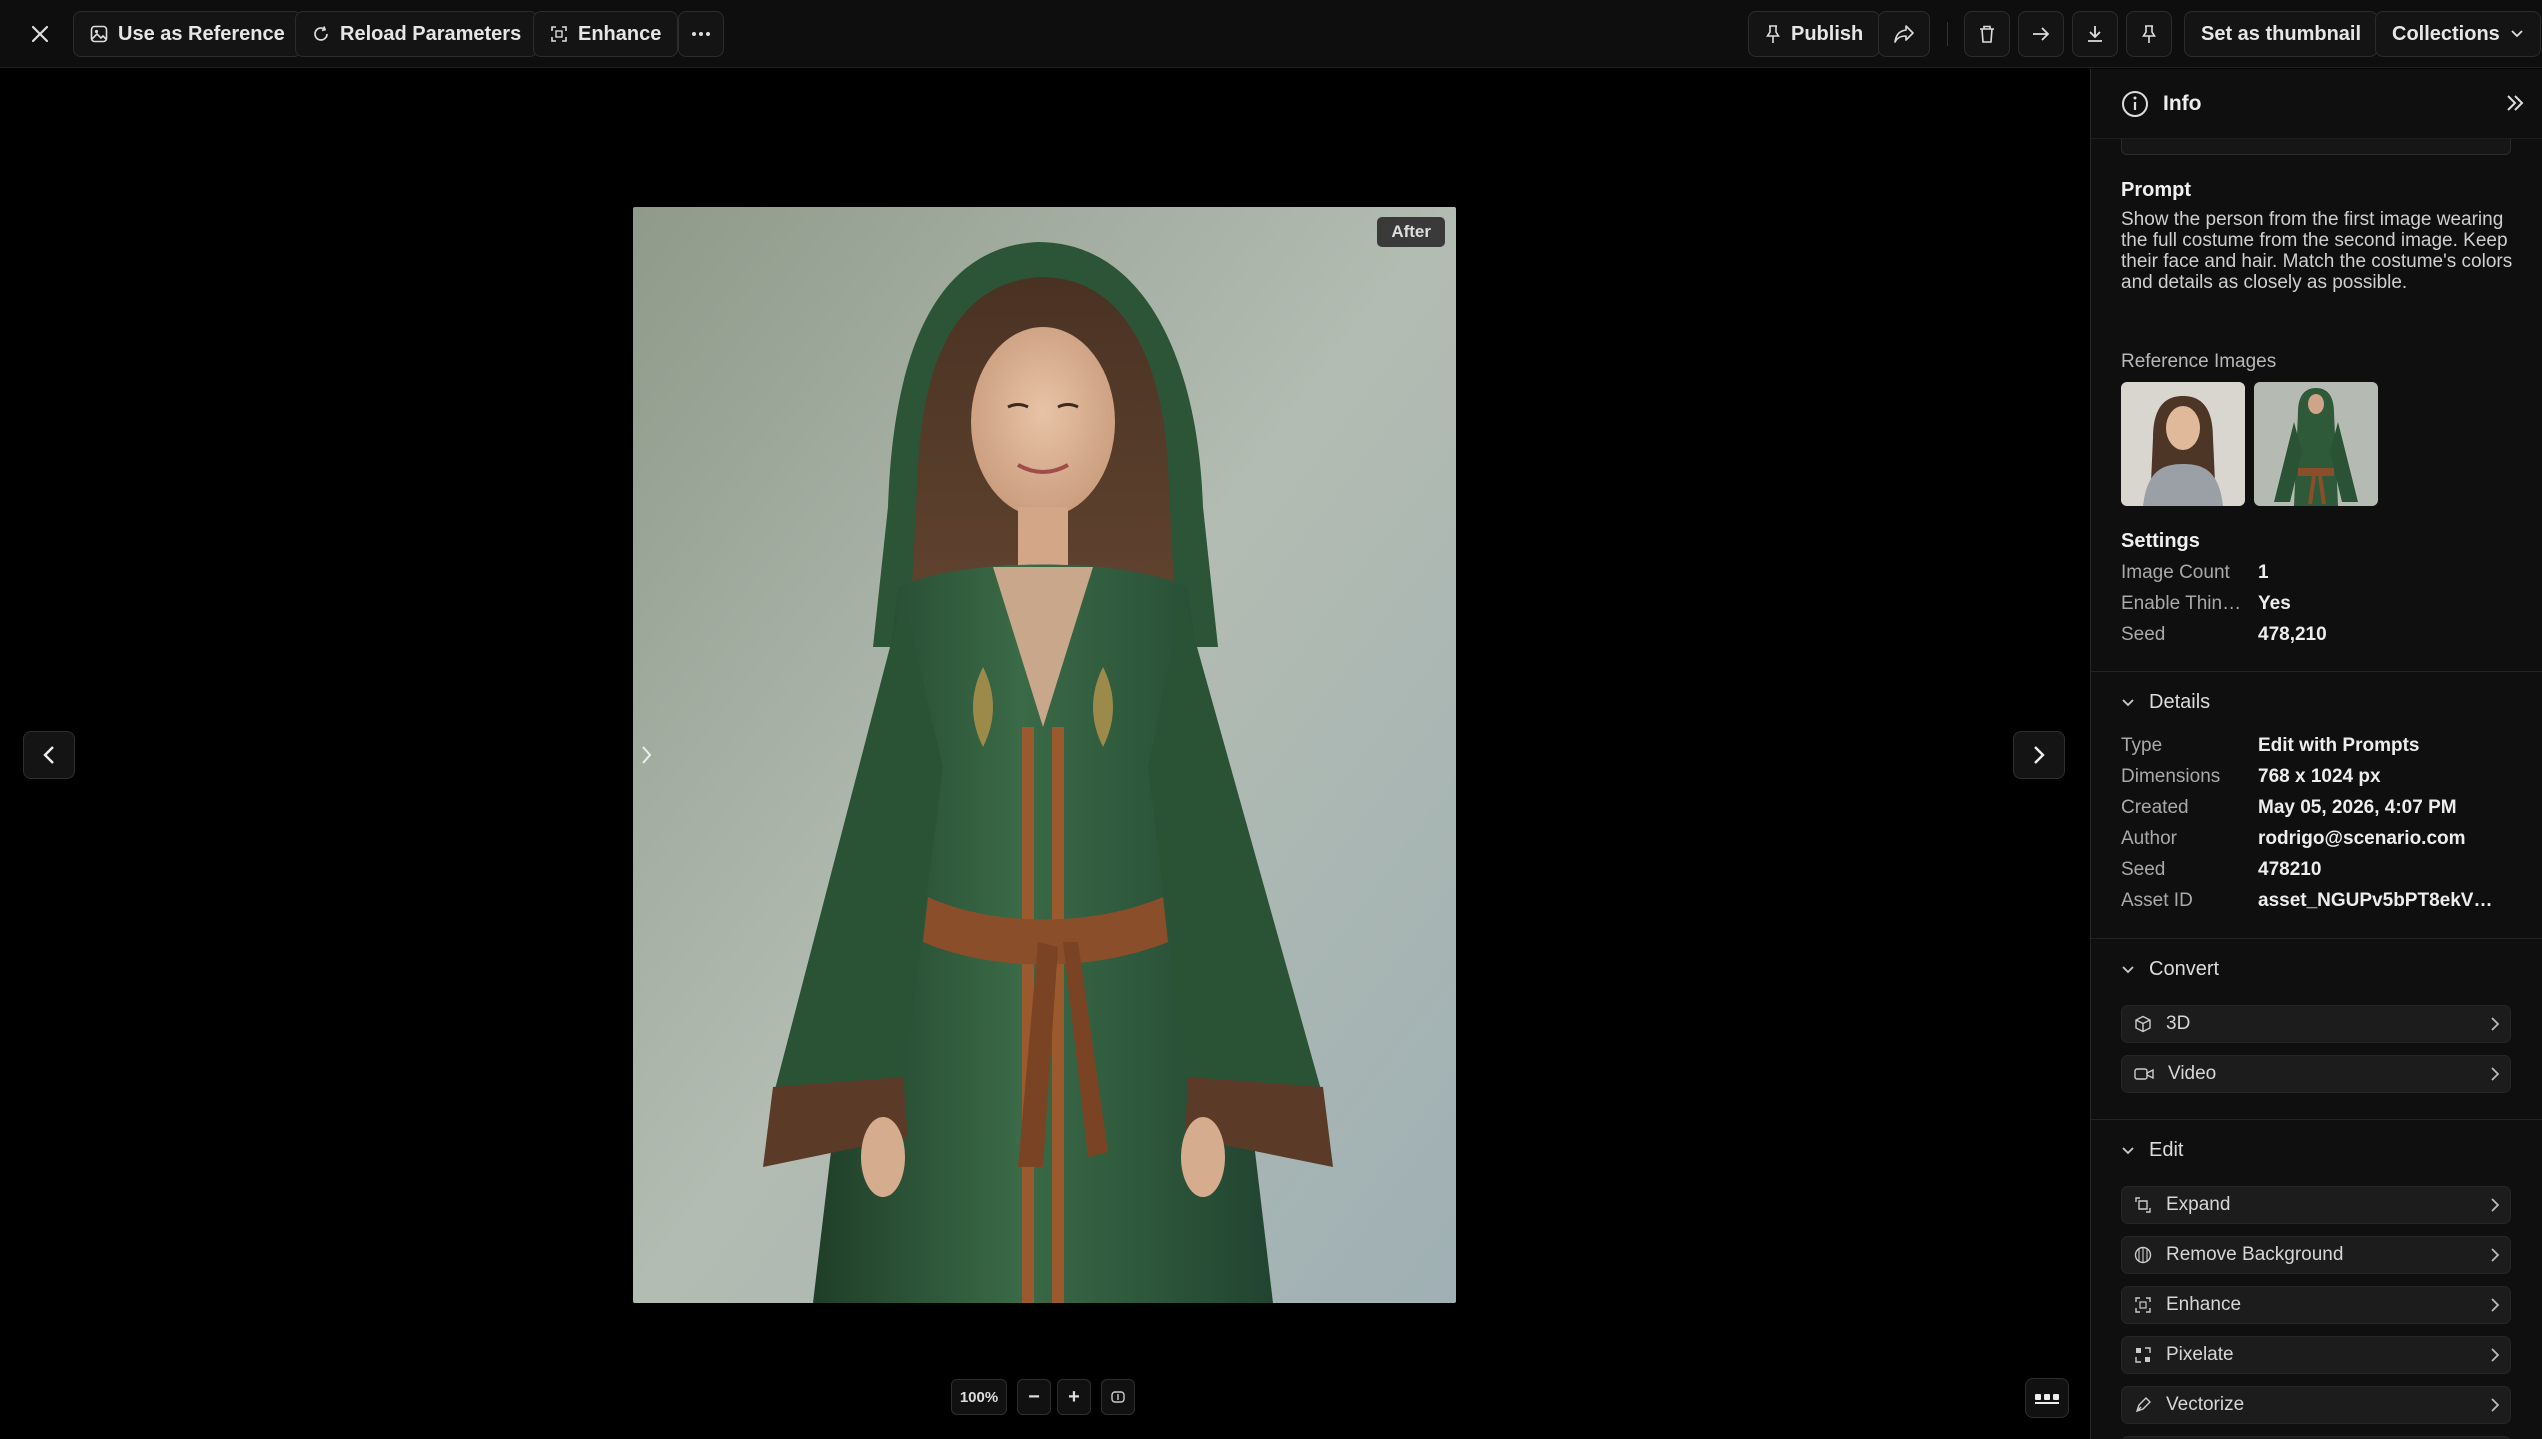 This screenshot has width=2542, height=1439. What do you see at coordinates (2171, 776) in the screenshot?
I see `detail-key: Dimensions` at bounding box center [2171, 776].